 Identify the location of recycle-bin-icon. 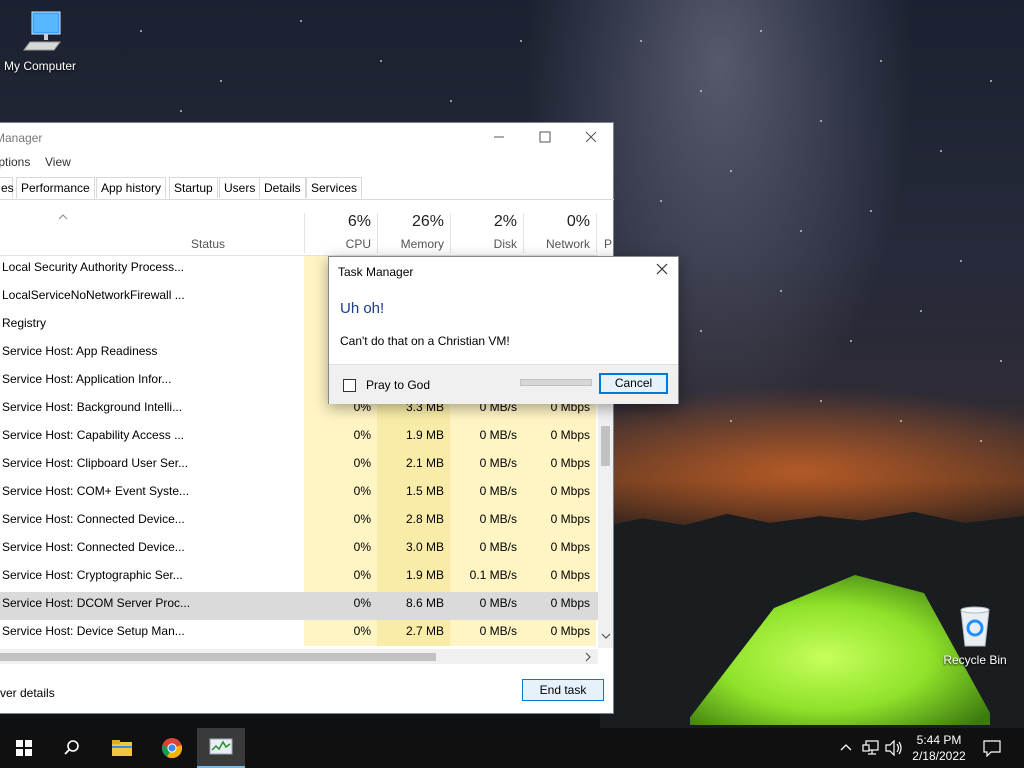
(975, 626).